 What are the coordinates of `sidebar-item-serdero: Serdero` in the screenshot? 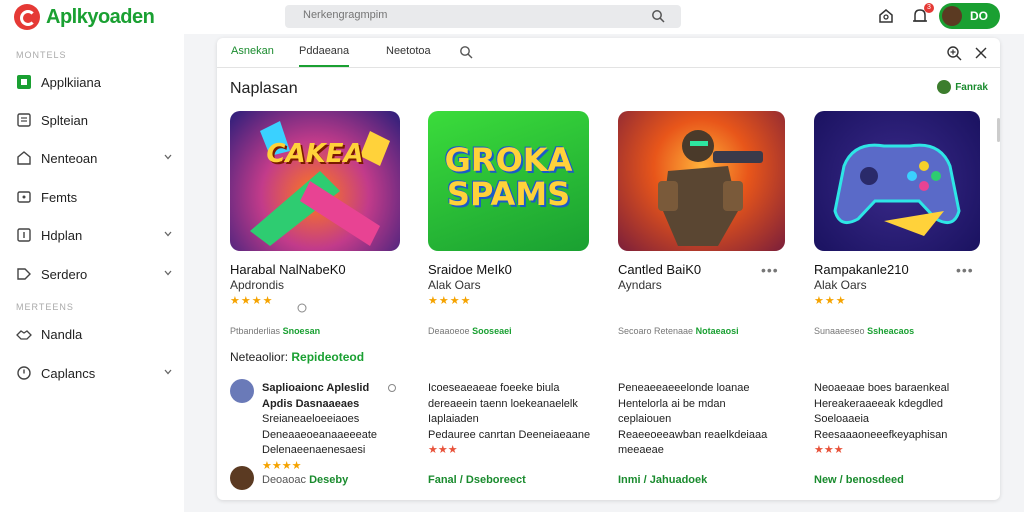 It's located at (92, 274).